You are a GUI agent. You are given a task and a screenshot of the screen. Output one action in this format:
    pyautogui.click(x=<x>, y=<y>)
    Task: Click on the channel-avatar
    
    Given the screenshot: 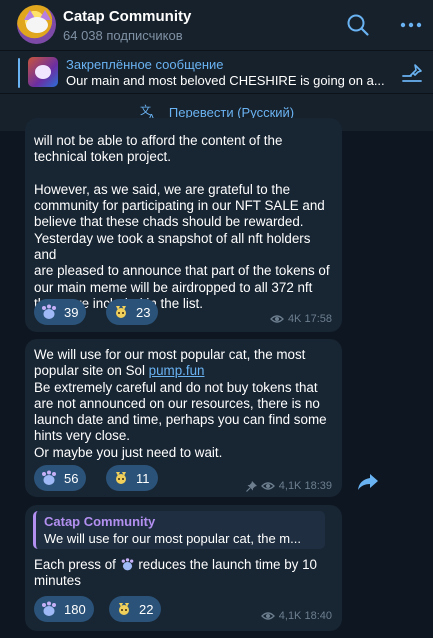 What is the action you would take?
    pyautogui.click(x=36, y=24)
    